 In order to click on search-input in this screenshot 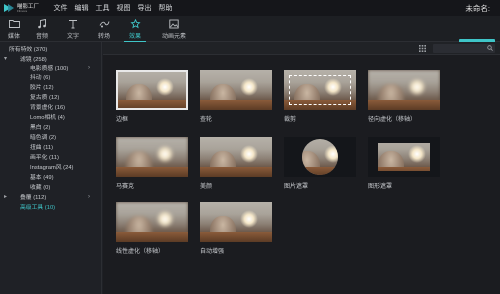, I will do `click(464, 48)`.